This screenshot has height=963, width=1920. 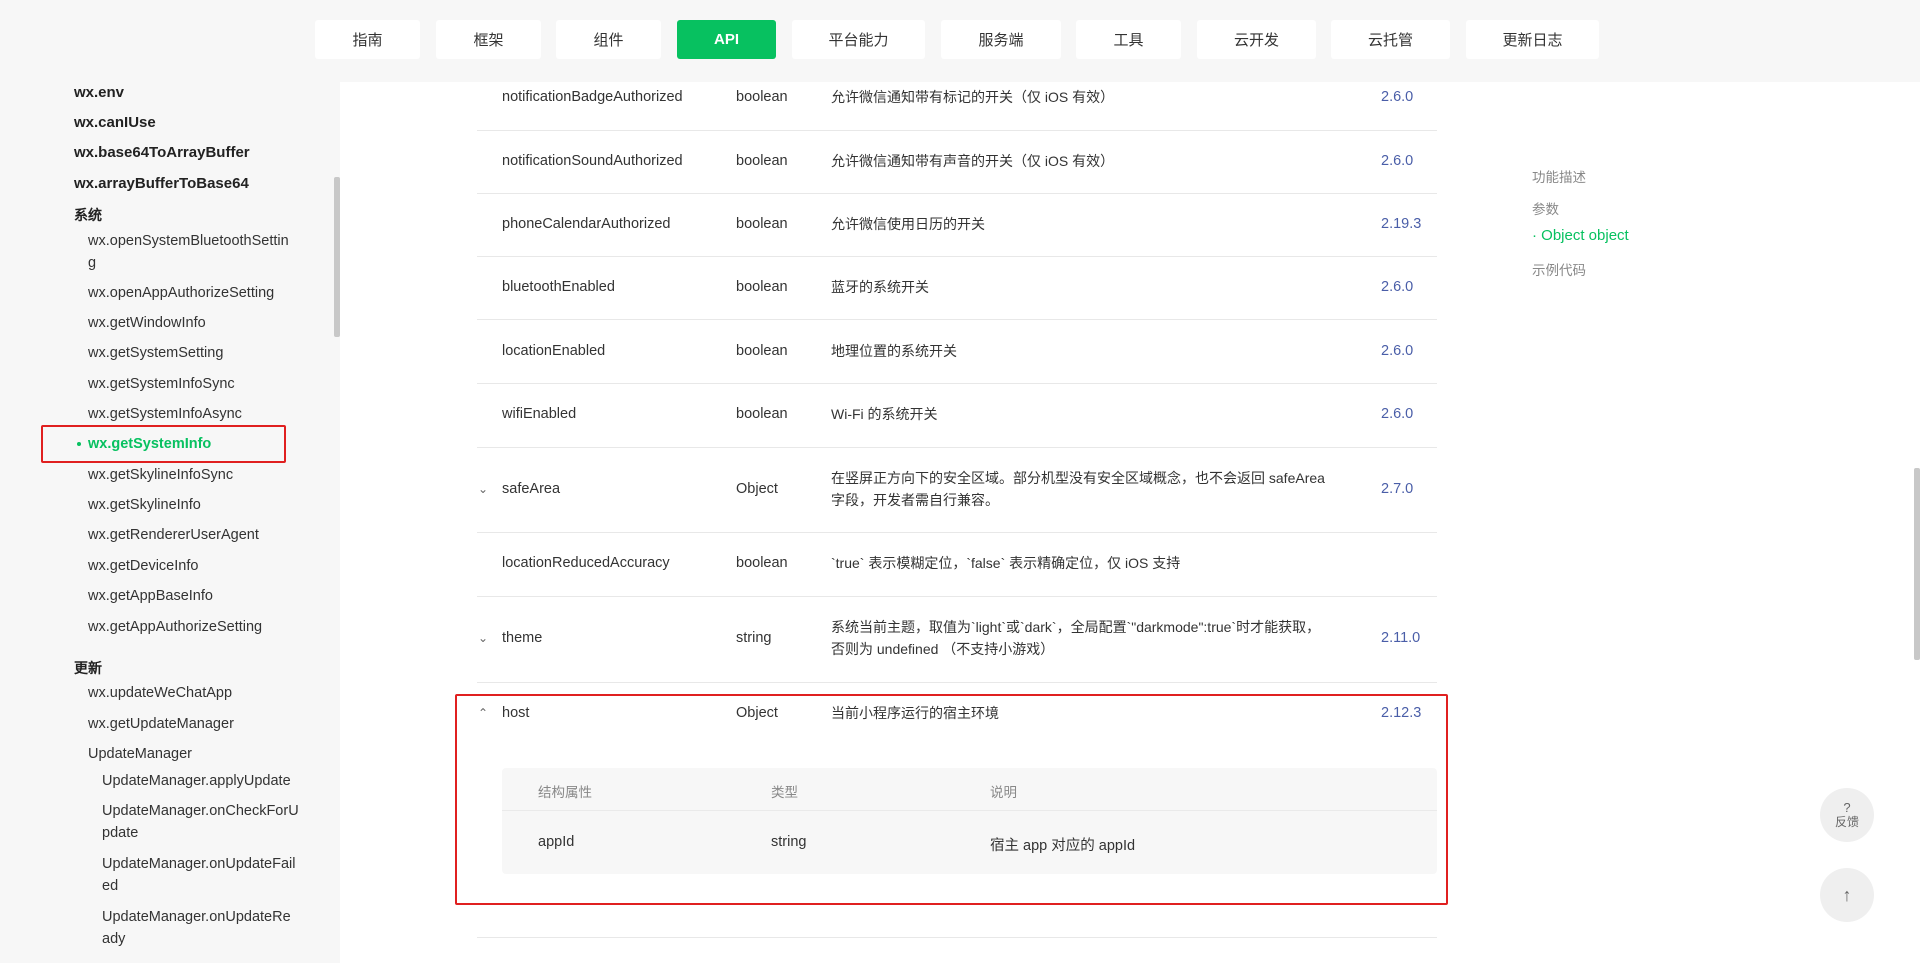 What do you see at coordinates (908, 224) in the screenshot?
I see `param-desc: 允许微信使用日历的开关` at bounding box center [908, 224].